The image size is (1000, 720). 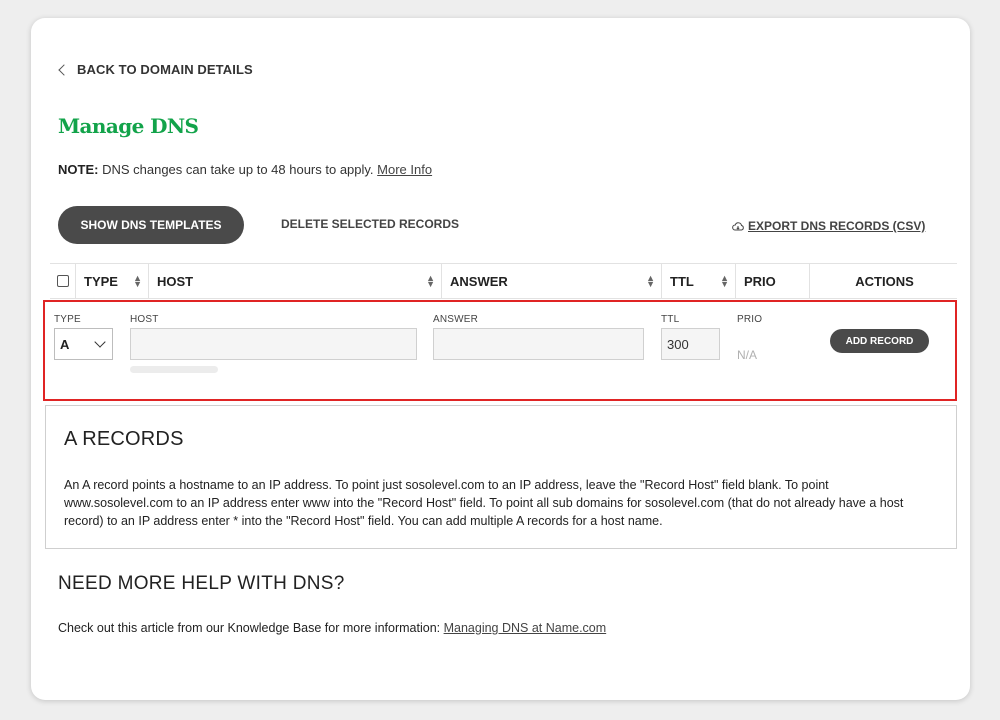 What do you see at coordinates (552, 281) in the screenshot?
I see `column-header-answer: ANSWER ▲ ▼` at bounding box center [552, 281].